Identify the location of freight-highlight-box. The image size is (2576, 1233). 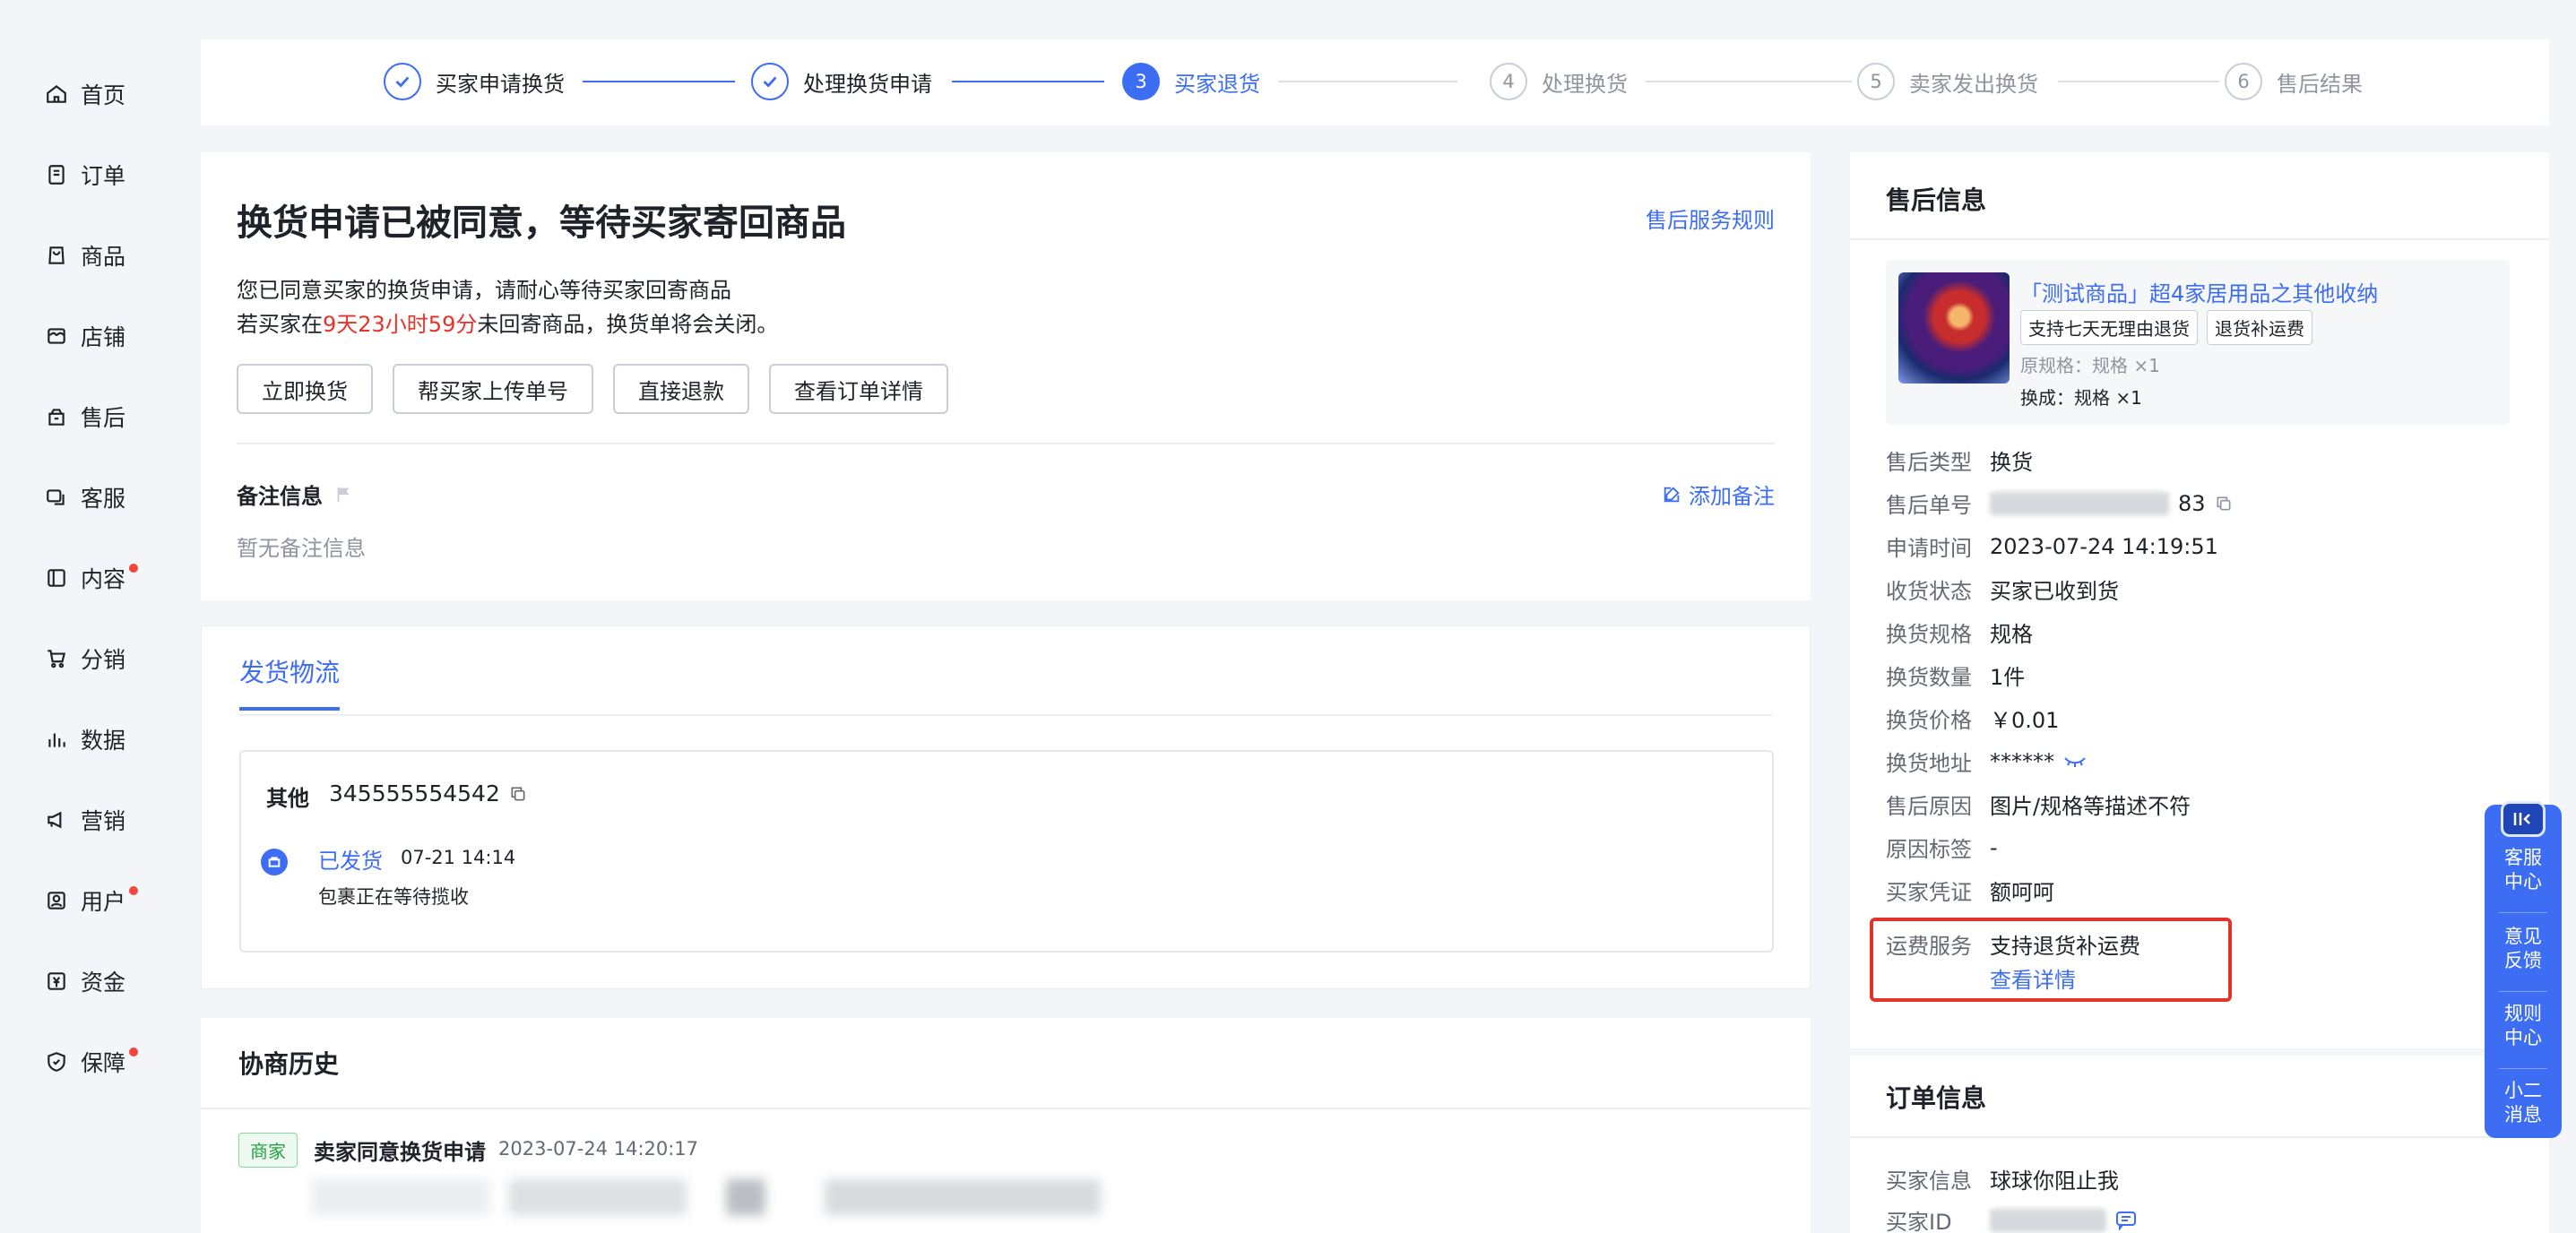
(2051, 960).